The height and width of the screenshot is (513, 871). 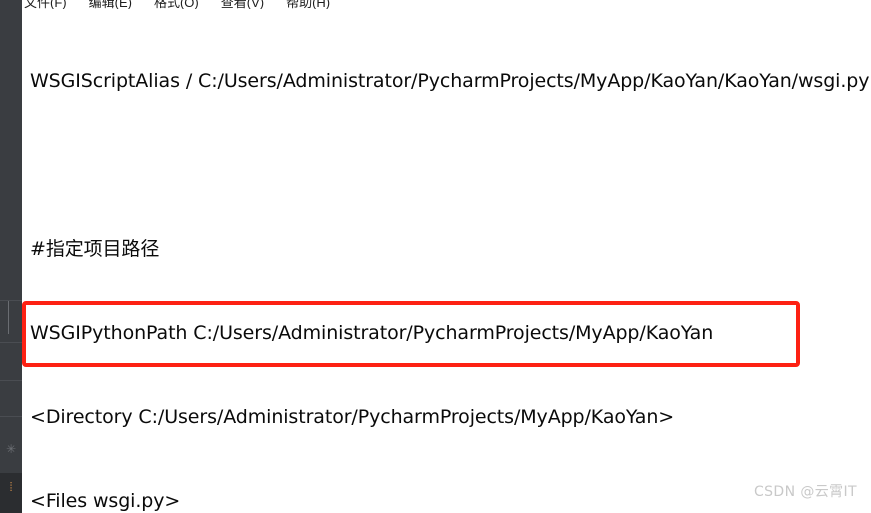 I want to click on code-line: #指定项目路径, so click(x=95, y=249).